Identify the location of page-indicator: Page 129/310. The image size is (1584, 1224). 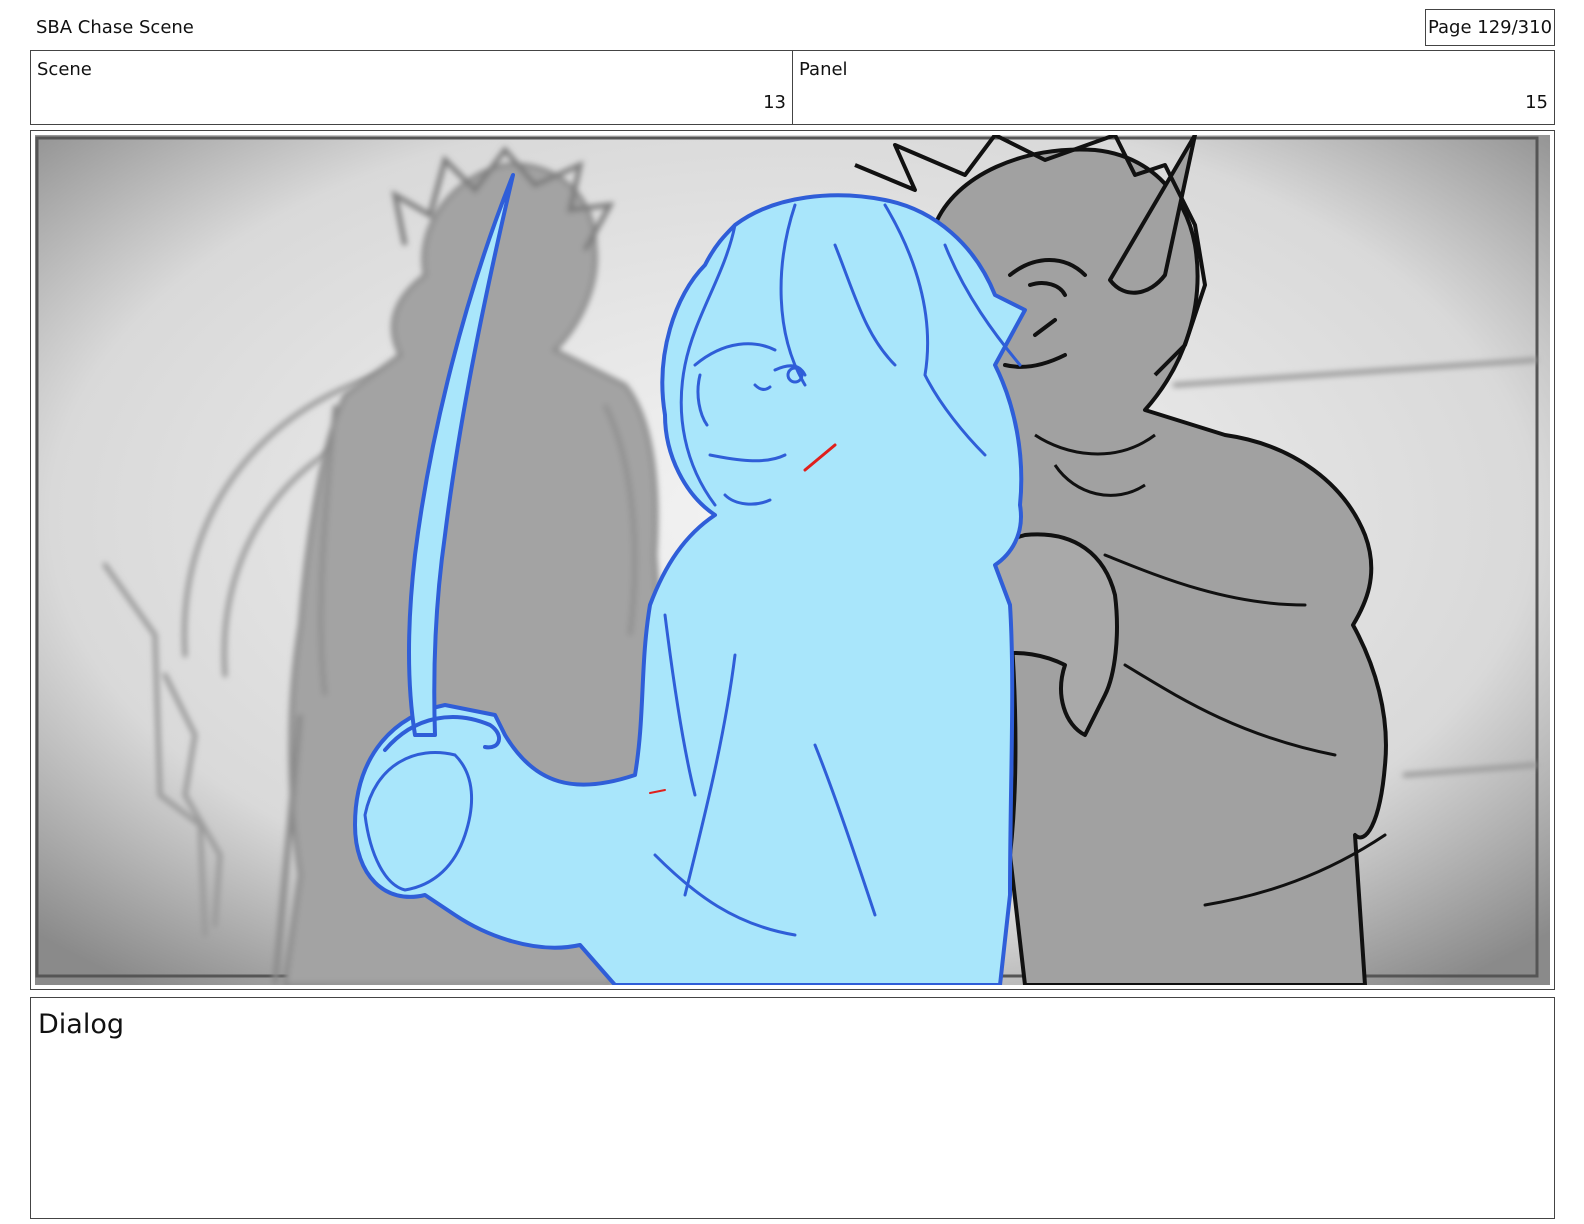
(1490, 27).